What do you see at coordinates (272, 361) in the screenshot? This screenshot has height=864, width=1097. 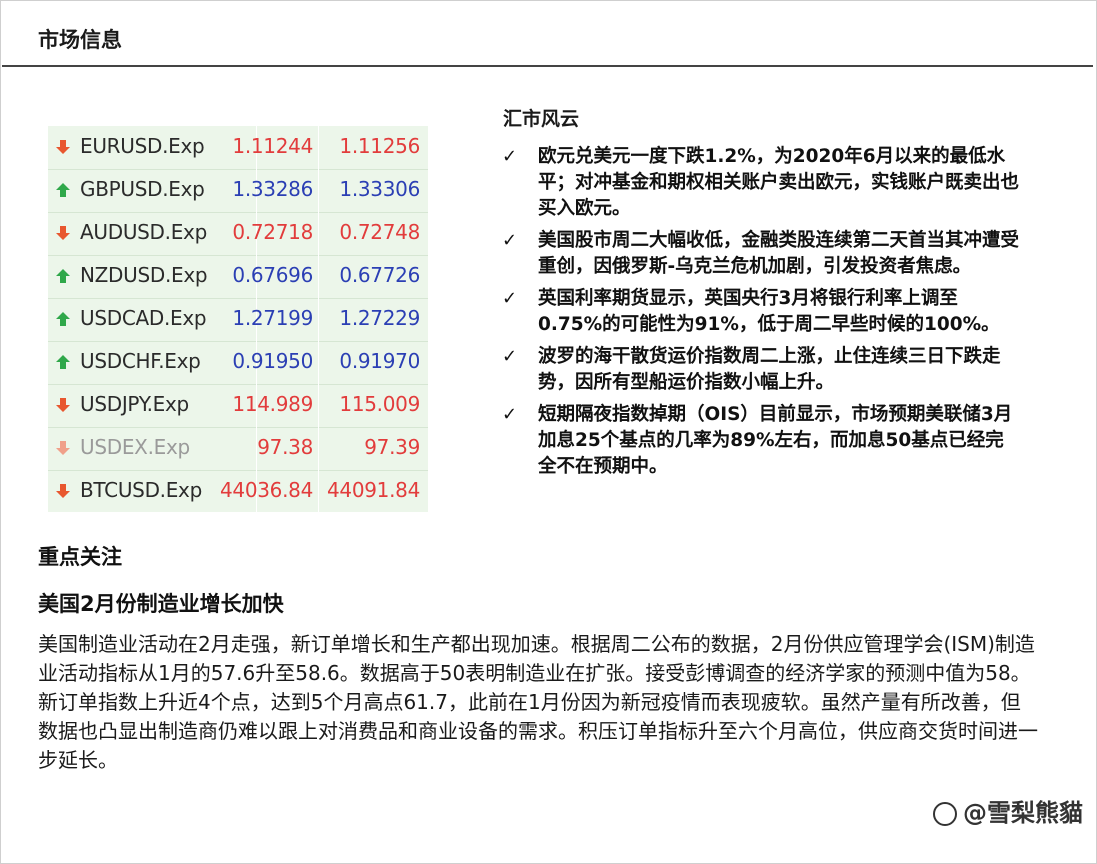 I see `quote-bid: 0.91950` at bounding box center [272, 361].